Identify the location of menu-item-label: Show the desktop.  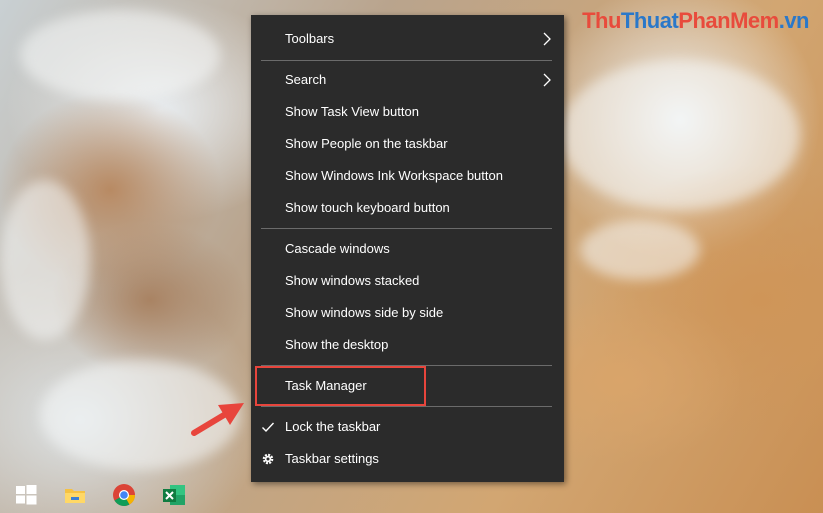
(337, 344).